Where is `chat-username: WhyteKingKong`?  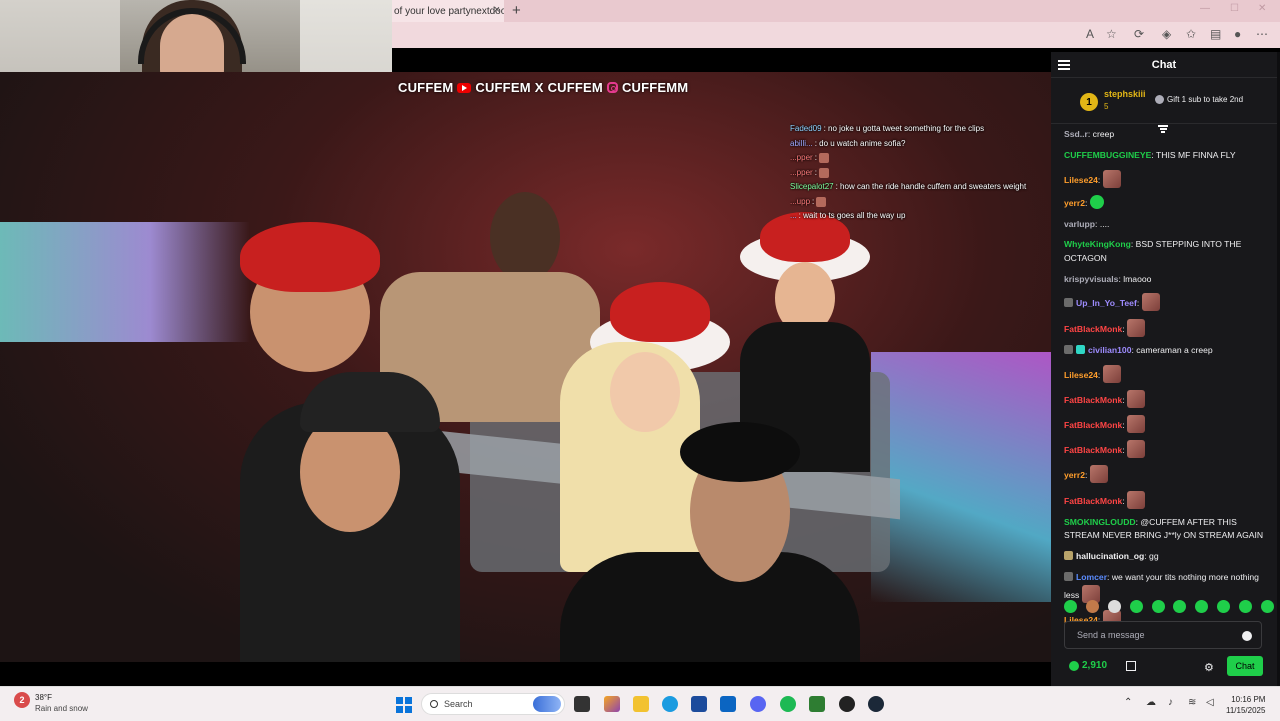 chat-username: WhyteKingKong is located at coordinates (1097, 244).